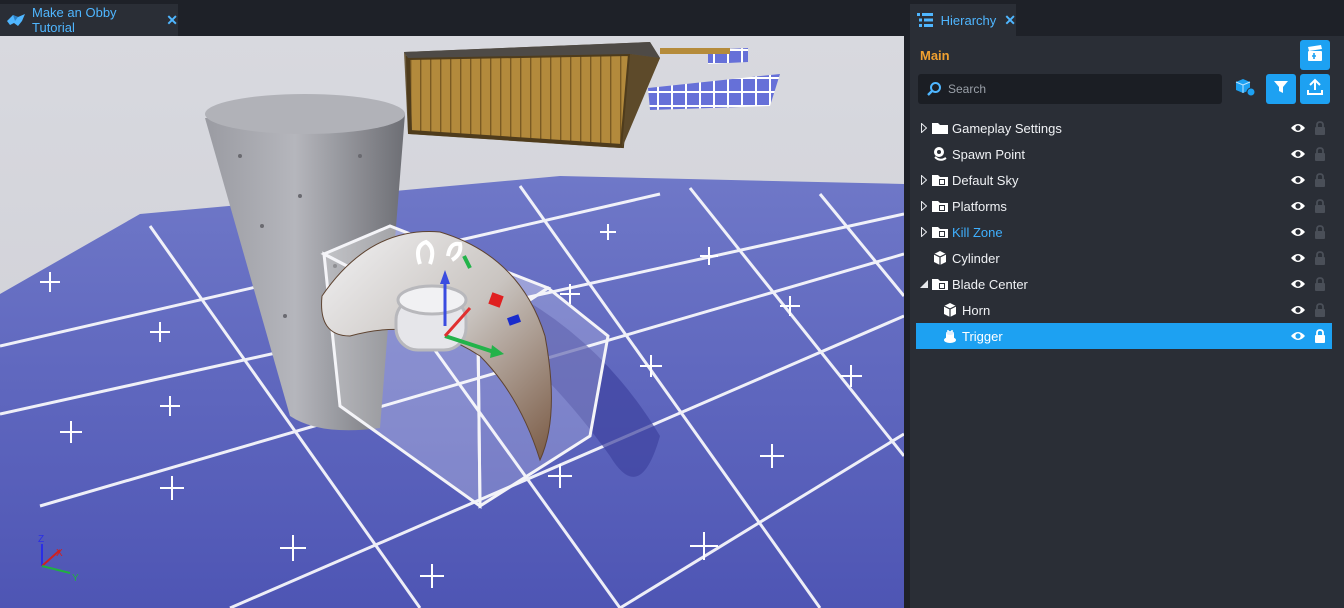 This screenshot has width=1344, height=608. I want to click on search-icon, so click(934, 89).